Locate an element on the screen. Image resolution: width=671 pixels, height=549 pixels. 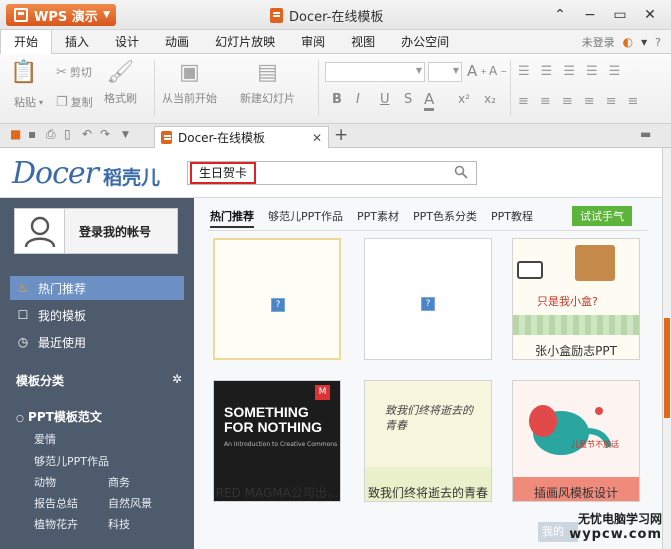
scrollbar-thumb is located at coordinates (667, 368).